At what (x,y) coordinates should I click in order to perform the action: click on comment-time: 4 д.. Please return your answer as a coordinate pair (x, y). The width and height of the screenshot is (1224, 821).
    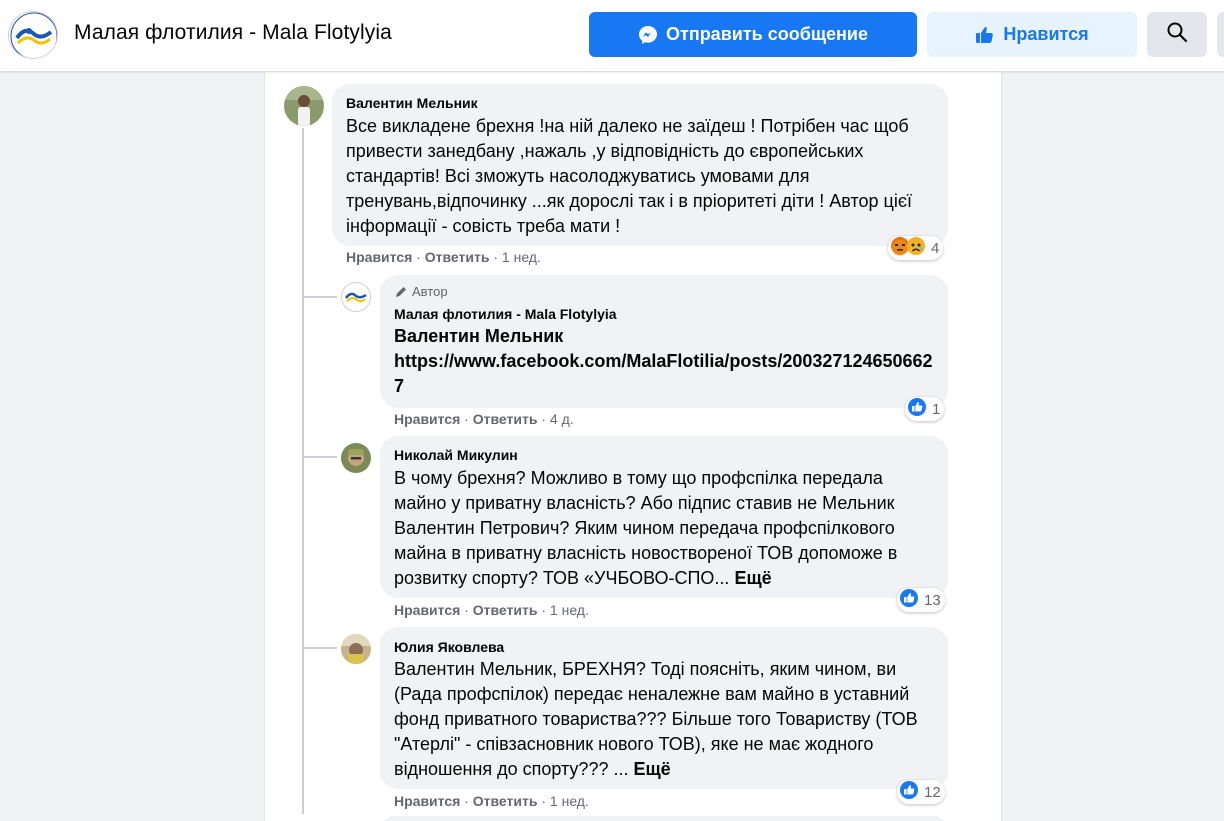
    Looking at the image, I should click on (562, 419).